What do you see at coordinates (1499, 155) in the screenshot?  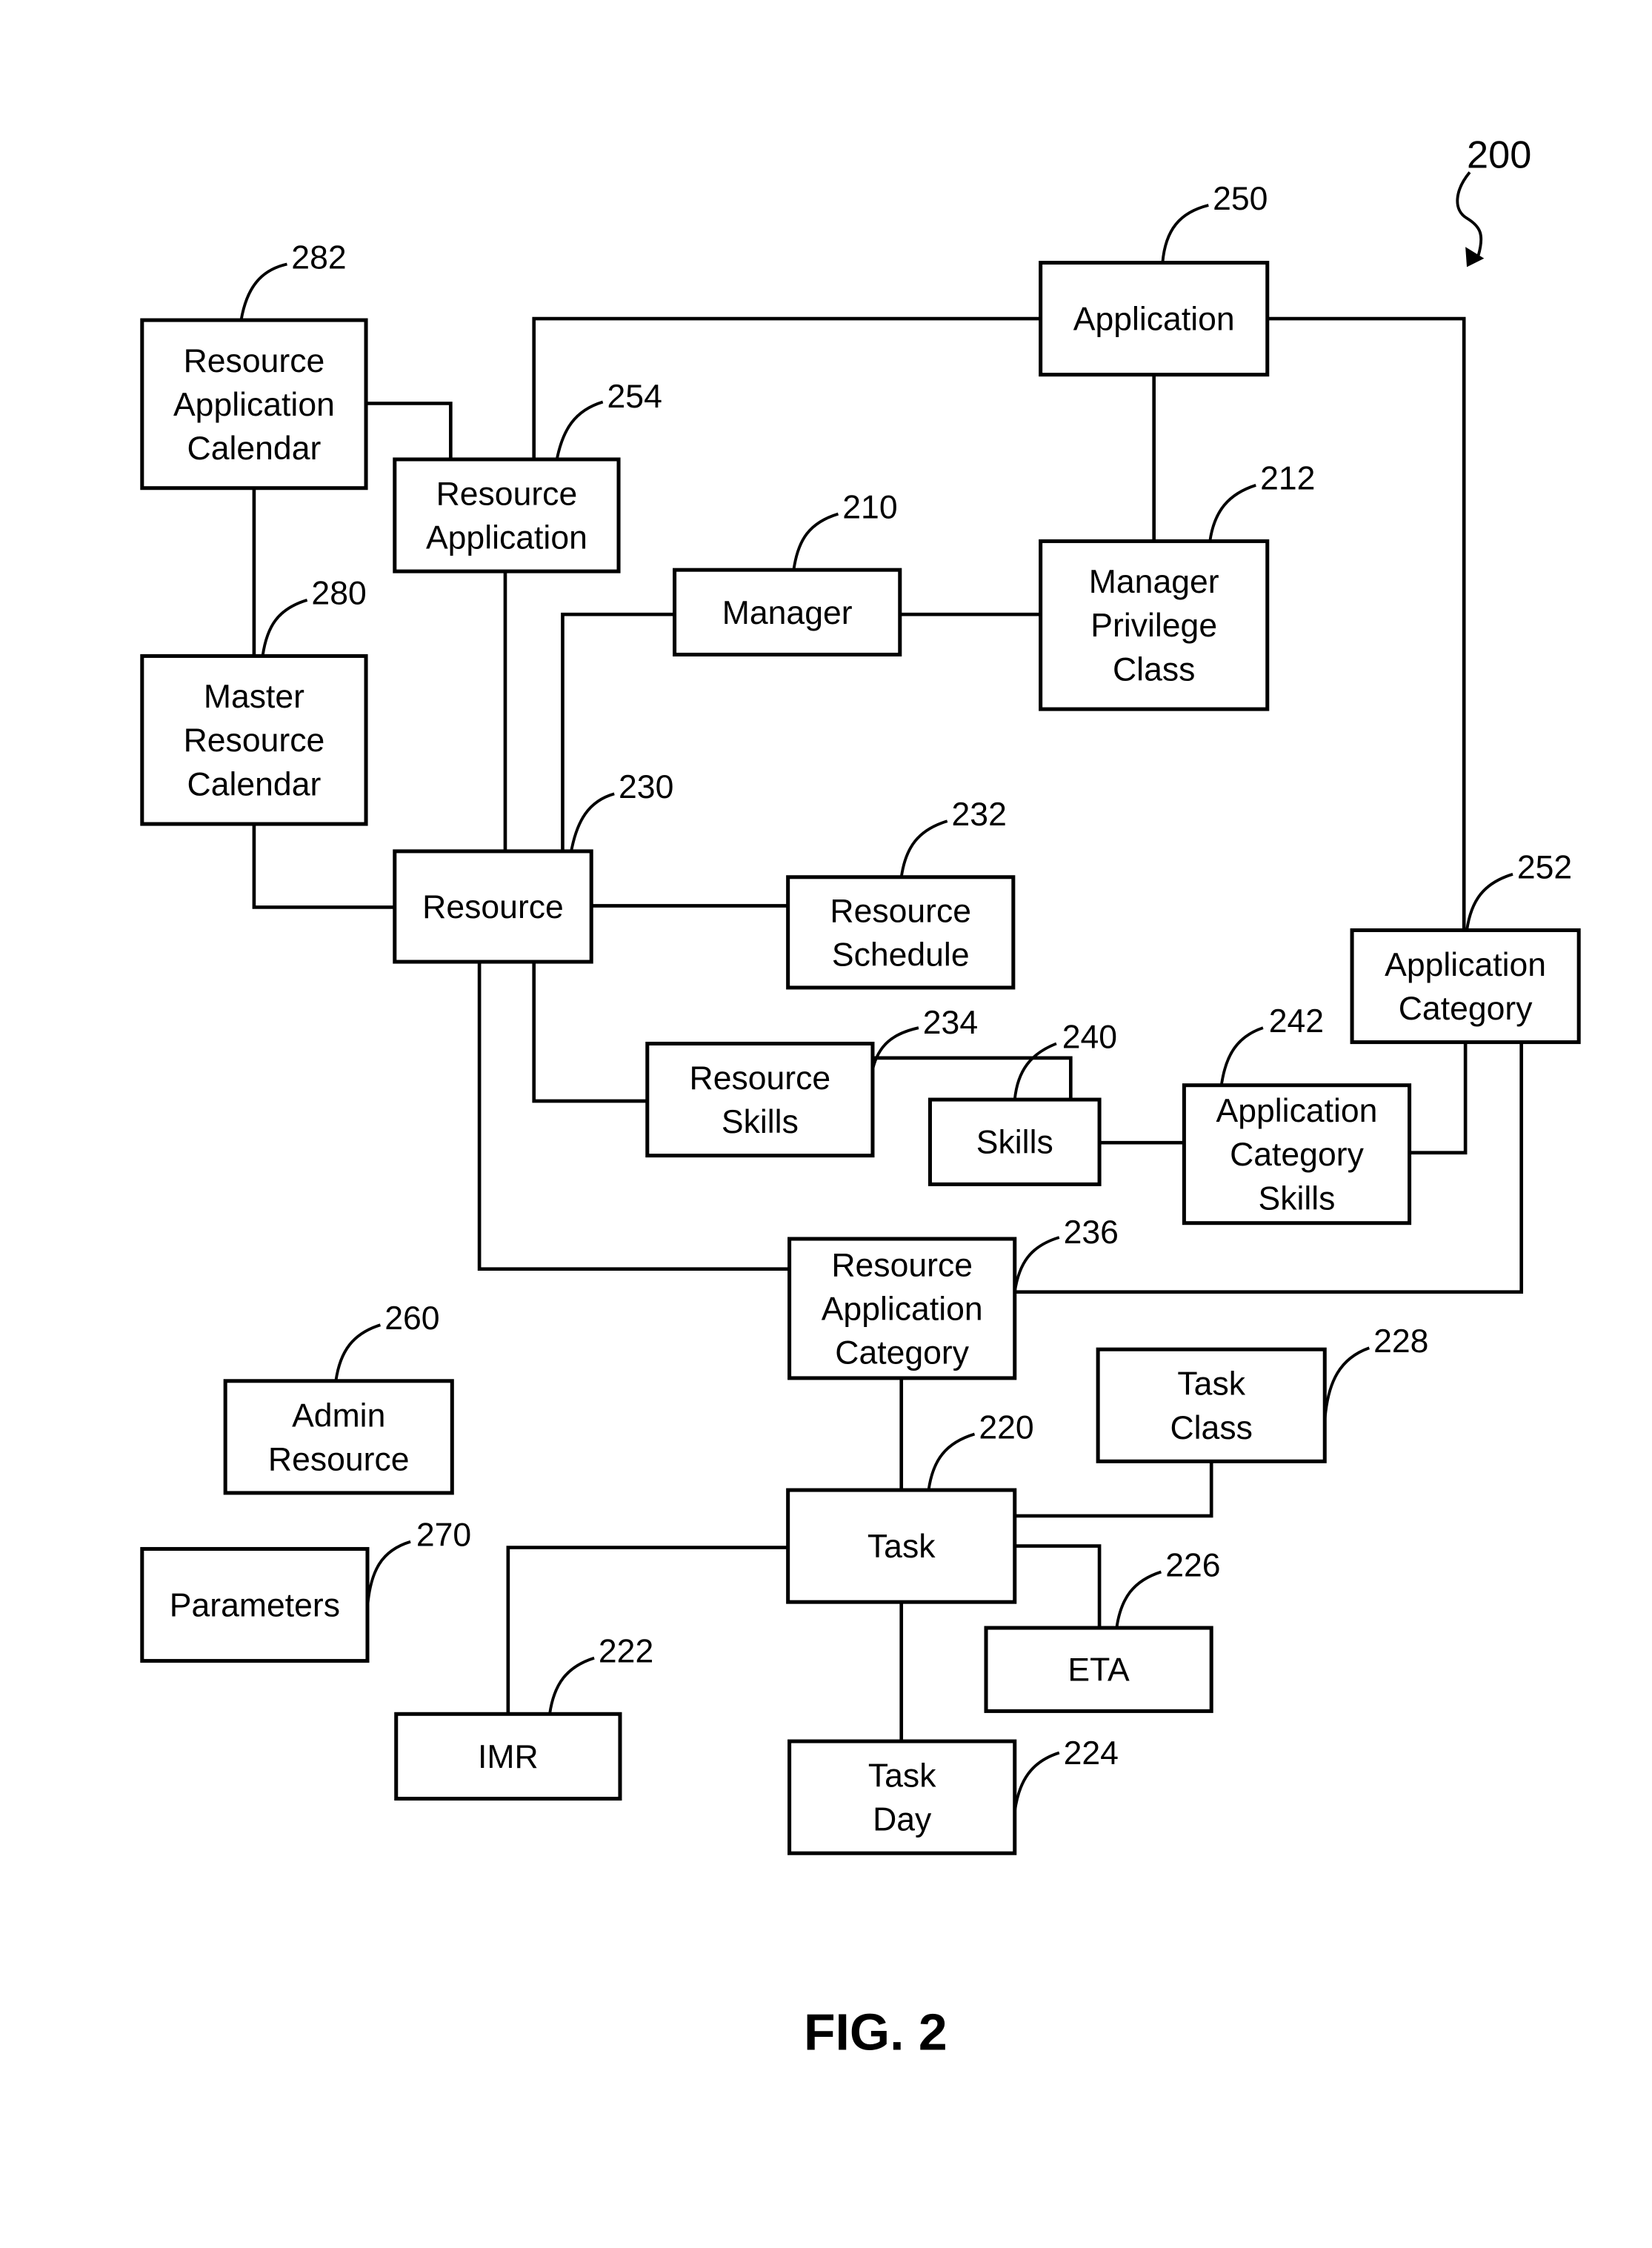 I see `figure-reference-number: 200` at bounding box center [1499, 155].